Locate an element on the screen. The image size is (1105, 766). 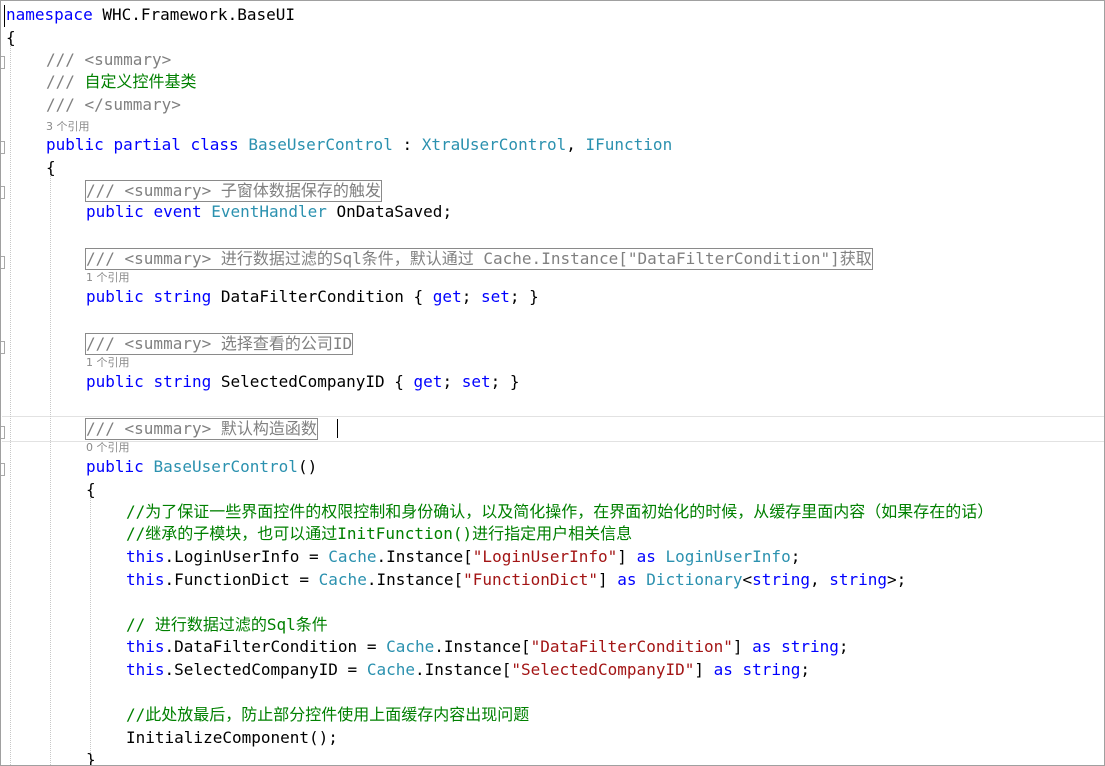
code-token: < is located at coordinates (747, 579).